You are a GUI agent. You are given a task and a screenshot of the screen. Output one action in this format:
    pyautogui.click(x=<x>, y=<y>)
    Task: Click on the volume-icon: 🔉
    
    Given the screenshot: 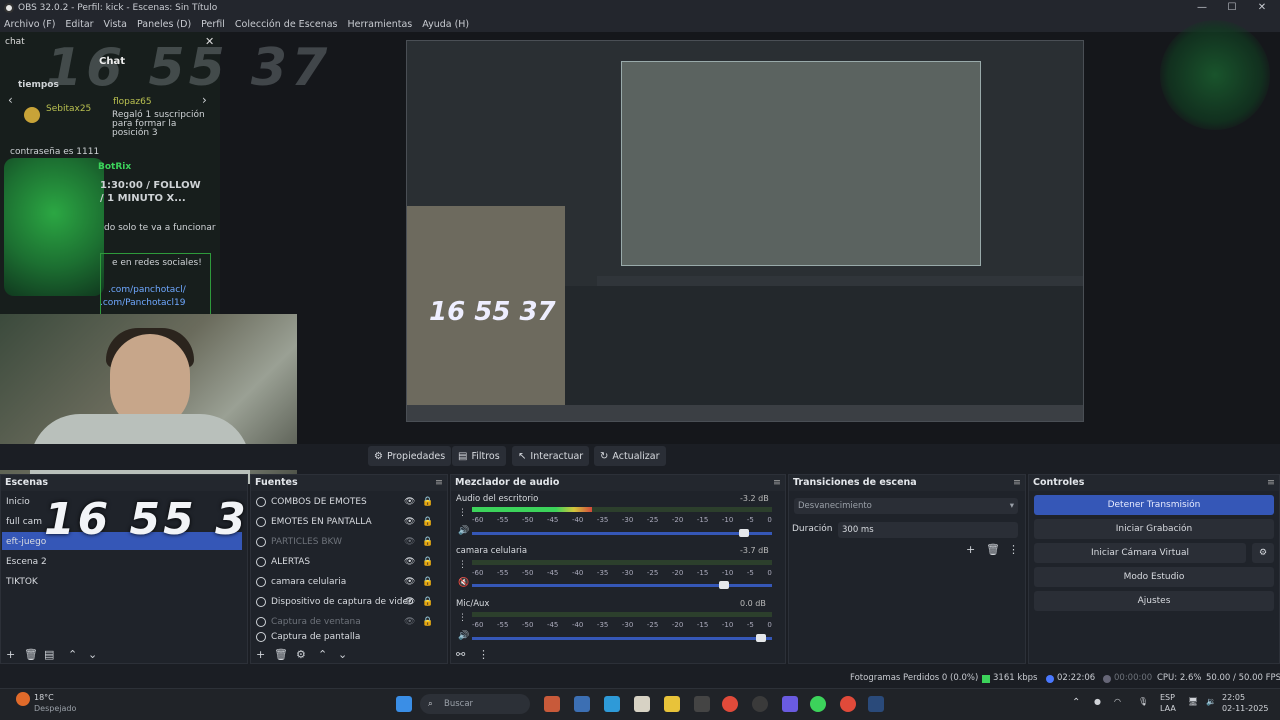 What is the action you would take?
    pyautogui.click(x=1211, y=701)
    